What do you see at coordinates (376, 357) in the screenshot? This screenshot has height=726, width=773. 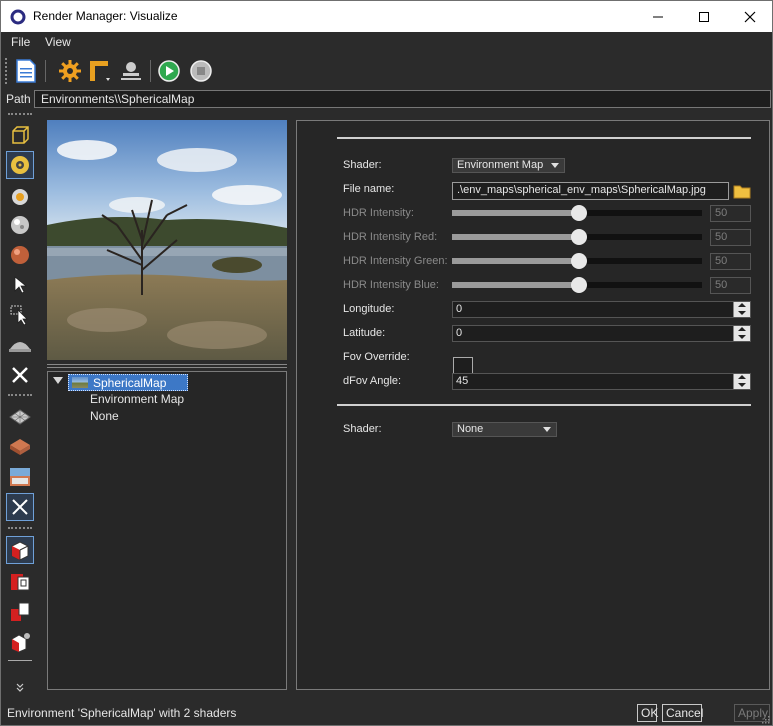 I see `fov-override-label: Fov Override:` at bounding box center [376, 357].